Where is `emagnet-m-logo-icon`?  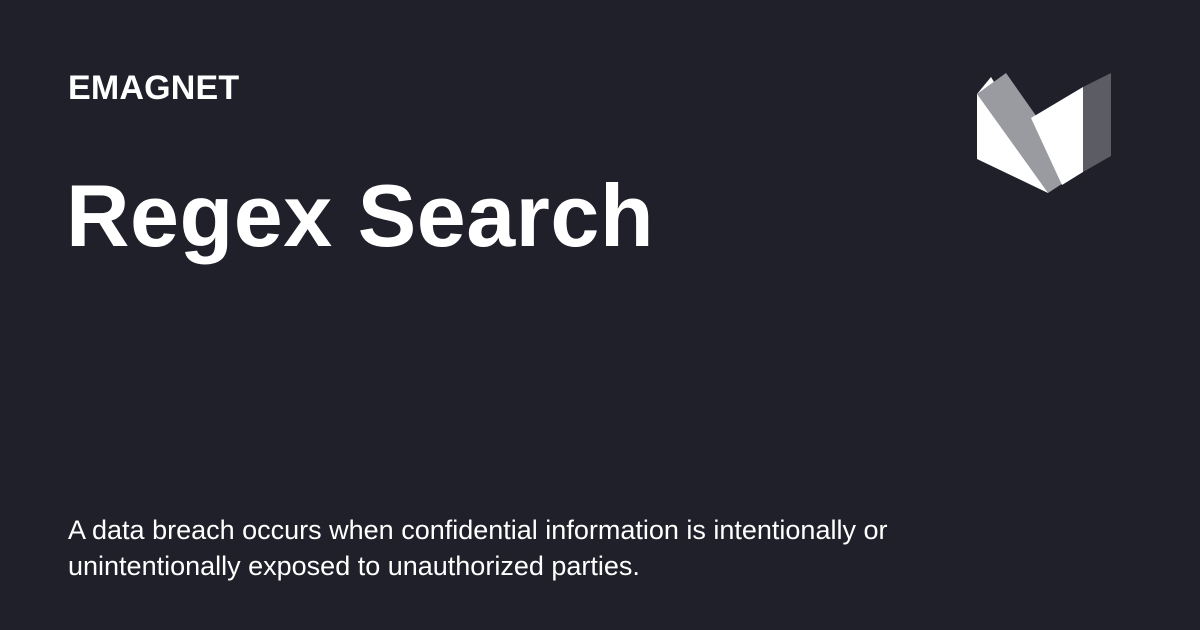 emagnet-m-logo-icon is located at coordinates (1044, 133).